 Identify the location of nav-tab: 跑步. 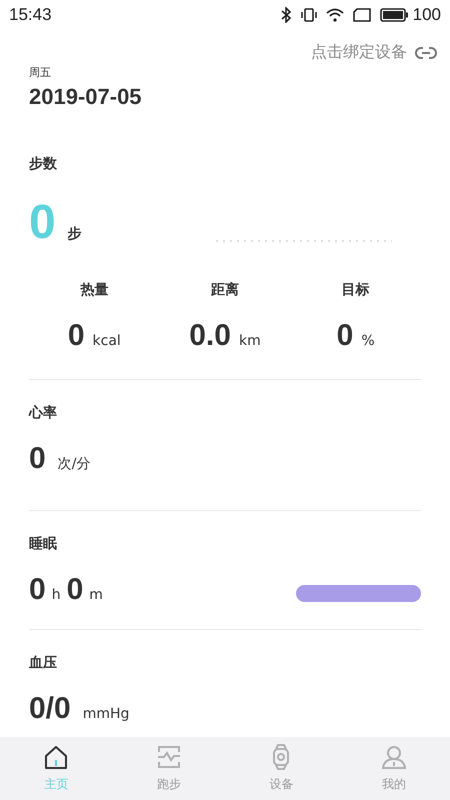
(168, 768).